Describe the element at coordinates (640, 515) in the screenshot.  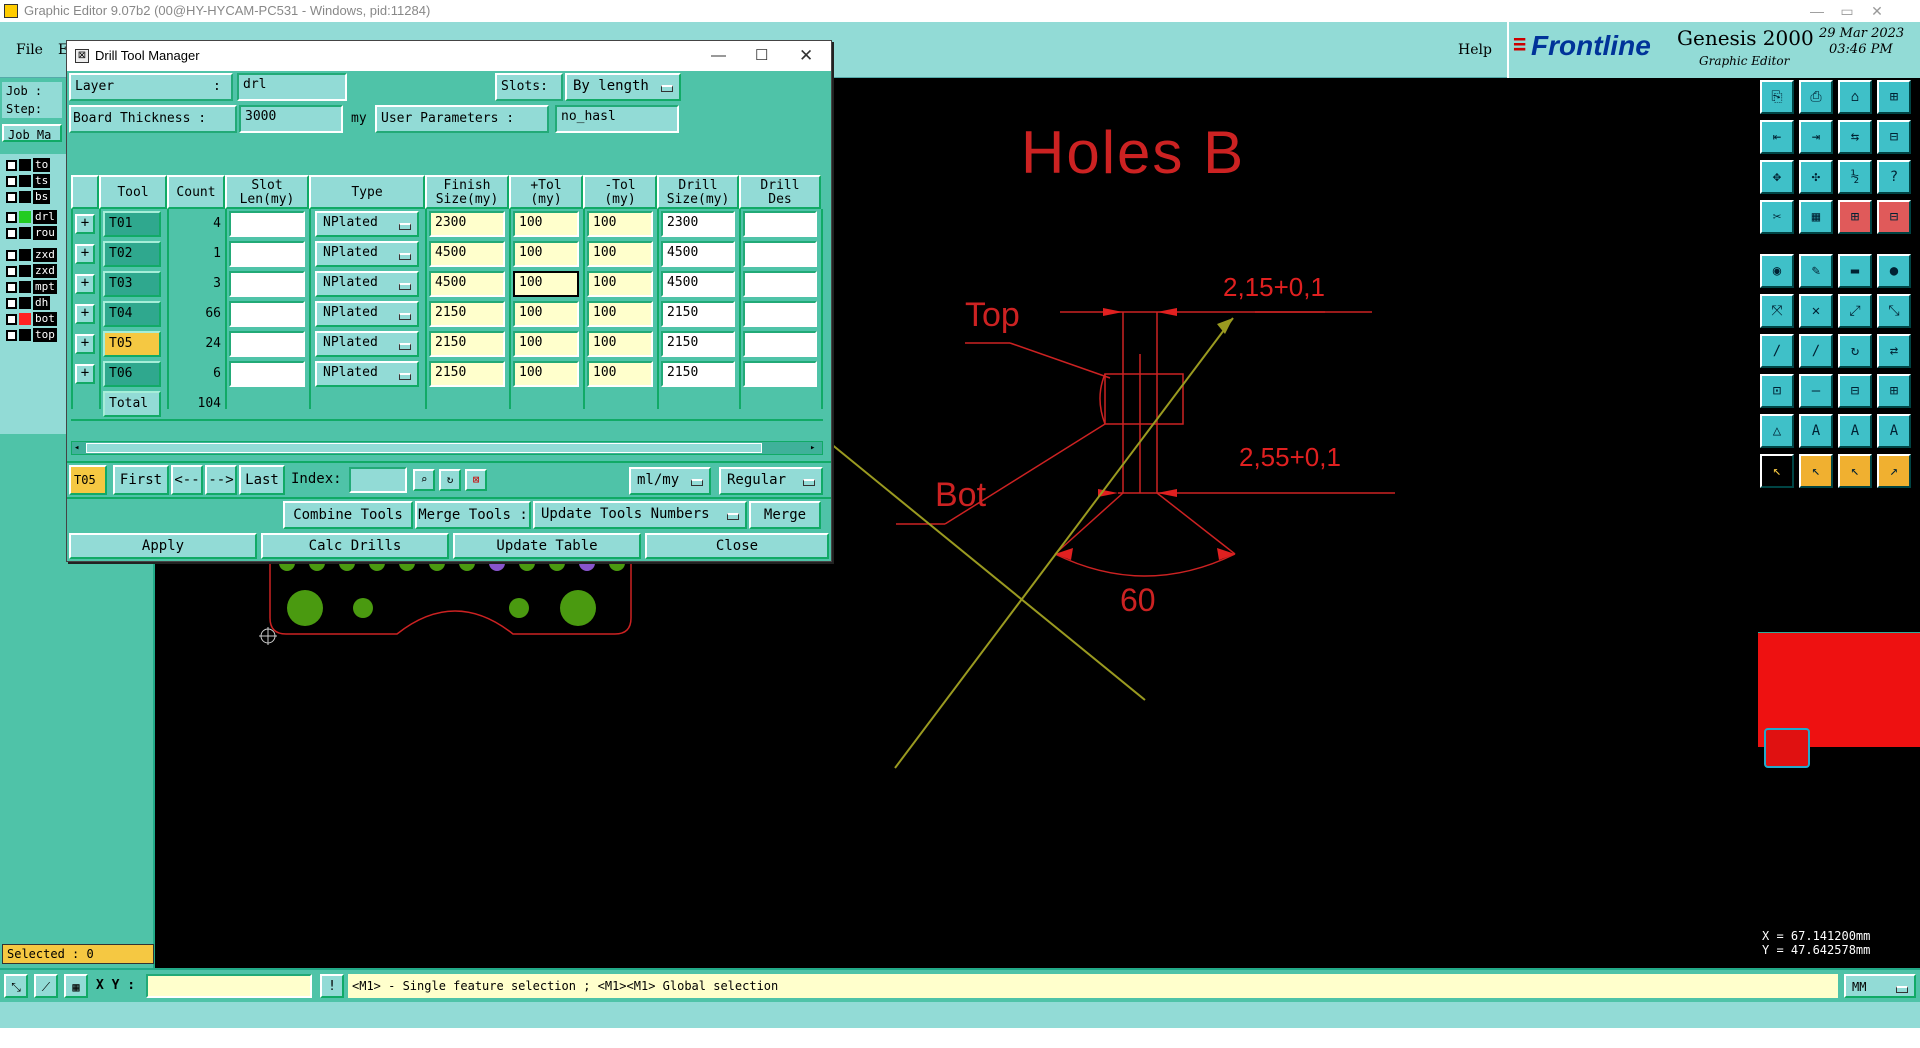
I see `update-tools-numbers-select: Update Tools Numbers` at that location.